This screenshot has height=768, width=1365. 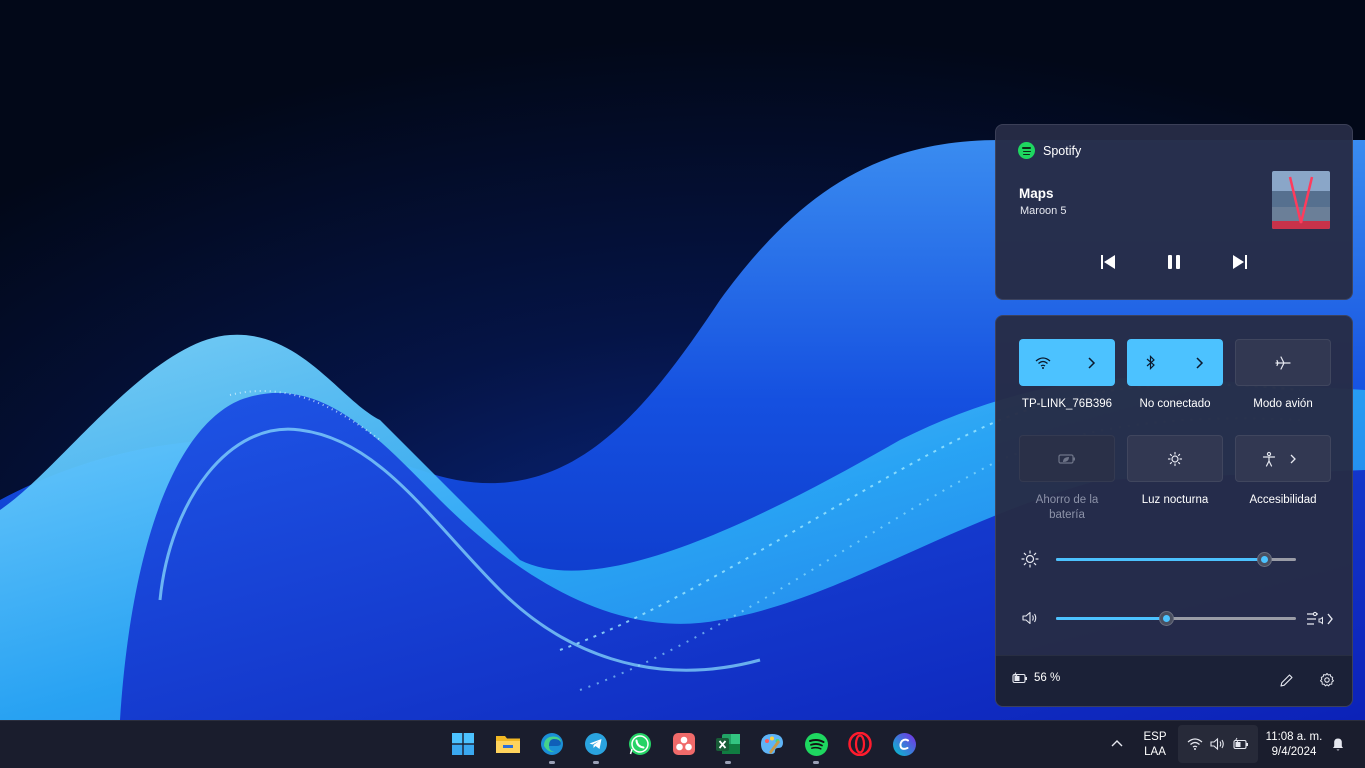 I want to click on taskbar-app-paint, so click(x=772, y=744).